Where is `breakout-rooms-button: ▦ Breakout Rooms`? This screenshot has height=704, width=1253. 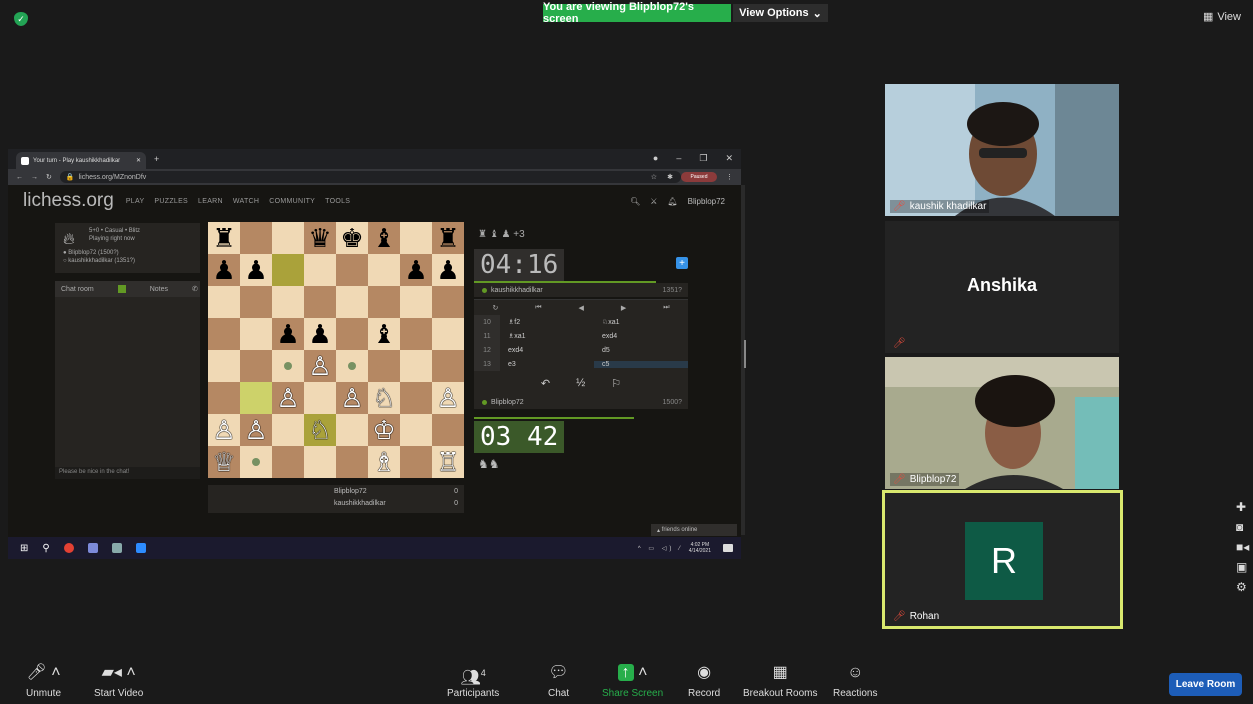 breakout-rooms-button: ▦ Breakout Rooms is located at coordinates (780, 681).